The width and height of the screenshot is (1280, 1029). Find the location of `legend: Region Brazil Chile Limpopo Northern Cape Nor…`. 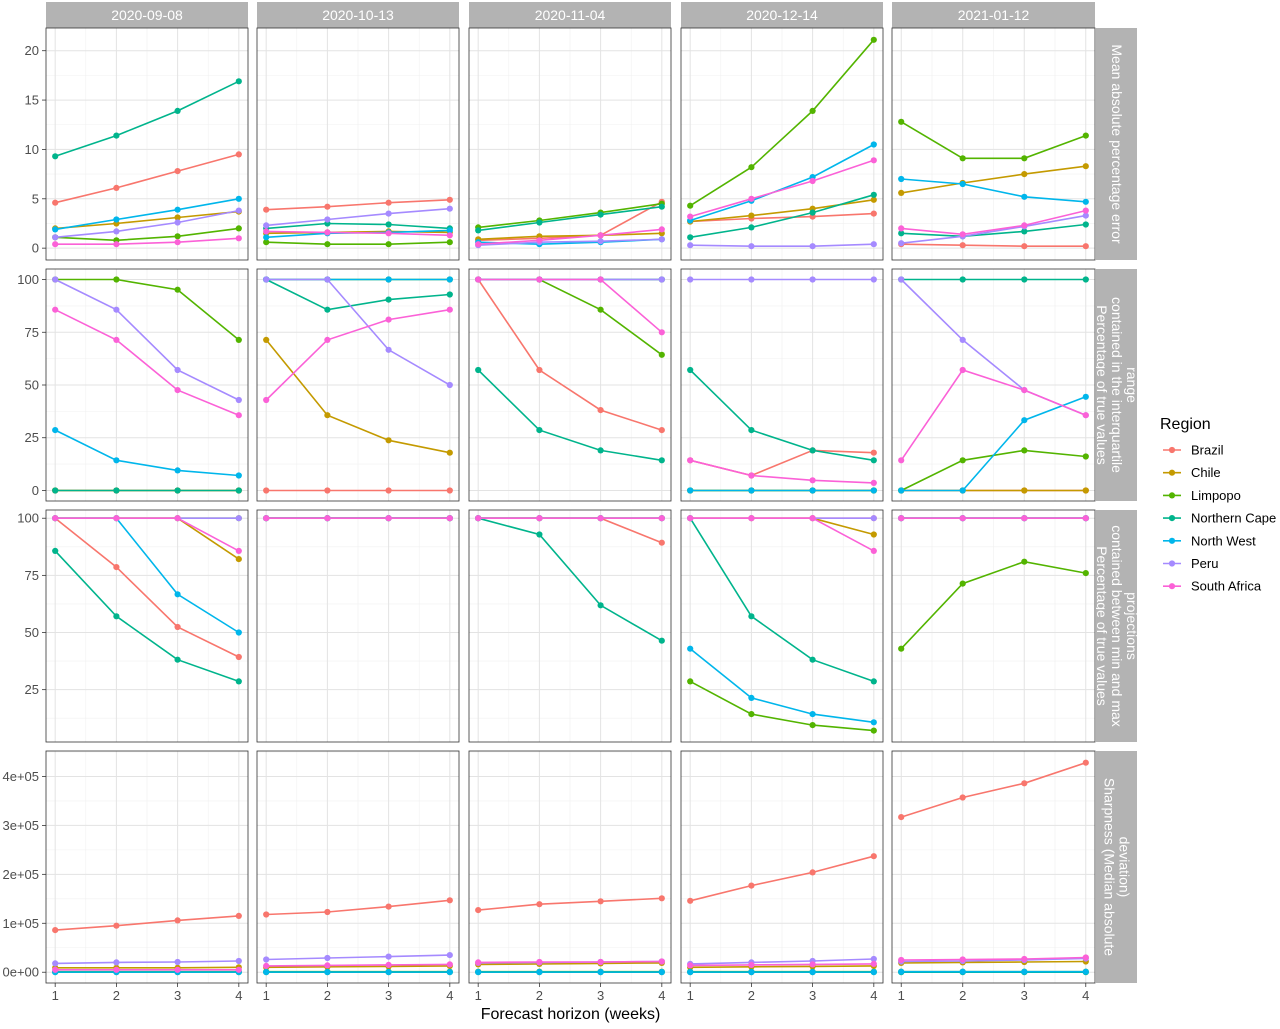

legend: Region Brazil Chile Limpopo Northern Cape Nor… is located at coordinates (1218, 505).